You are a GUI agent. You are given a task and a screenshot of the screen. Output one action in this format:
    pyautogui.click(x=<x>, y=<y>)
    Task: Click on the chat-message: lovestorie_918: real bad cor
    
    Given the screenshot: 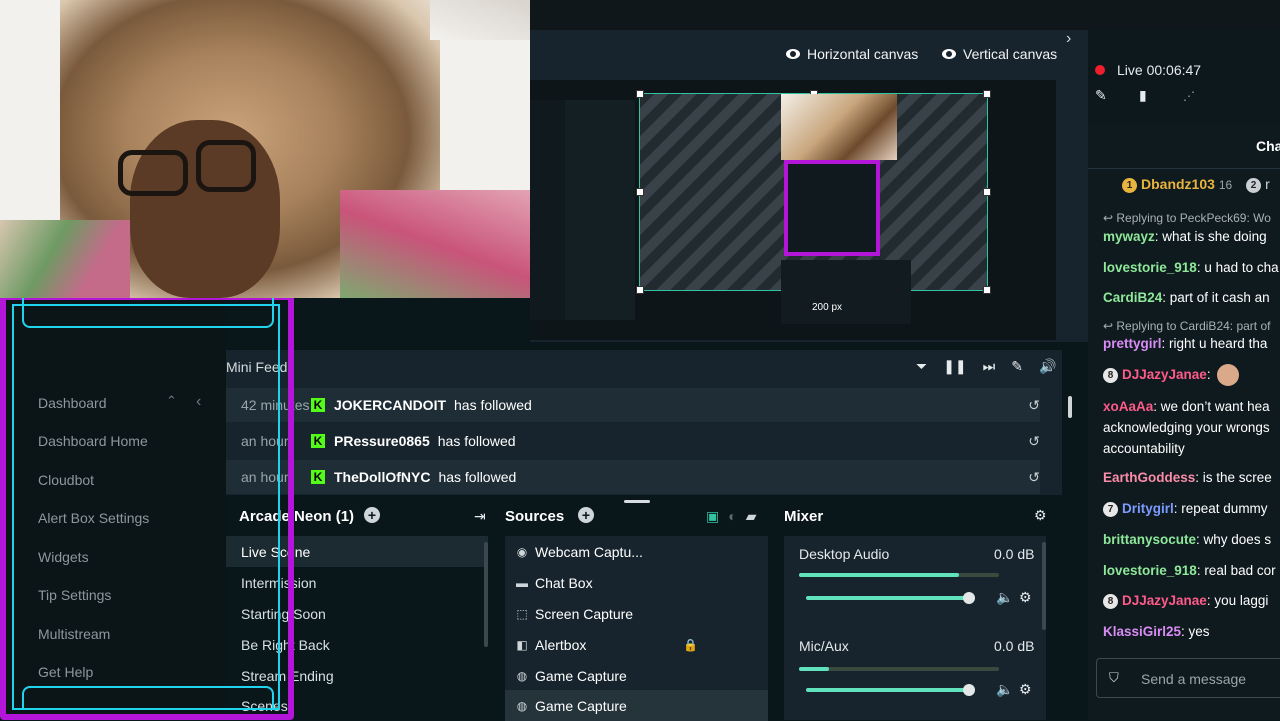 What is the action you would take?
    pyautogui.click(x=1189, y=570)
    